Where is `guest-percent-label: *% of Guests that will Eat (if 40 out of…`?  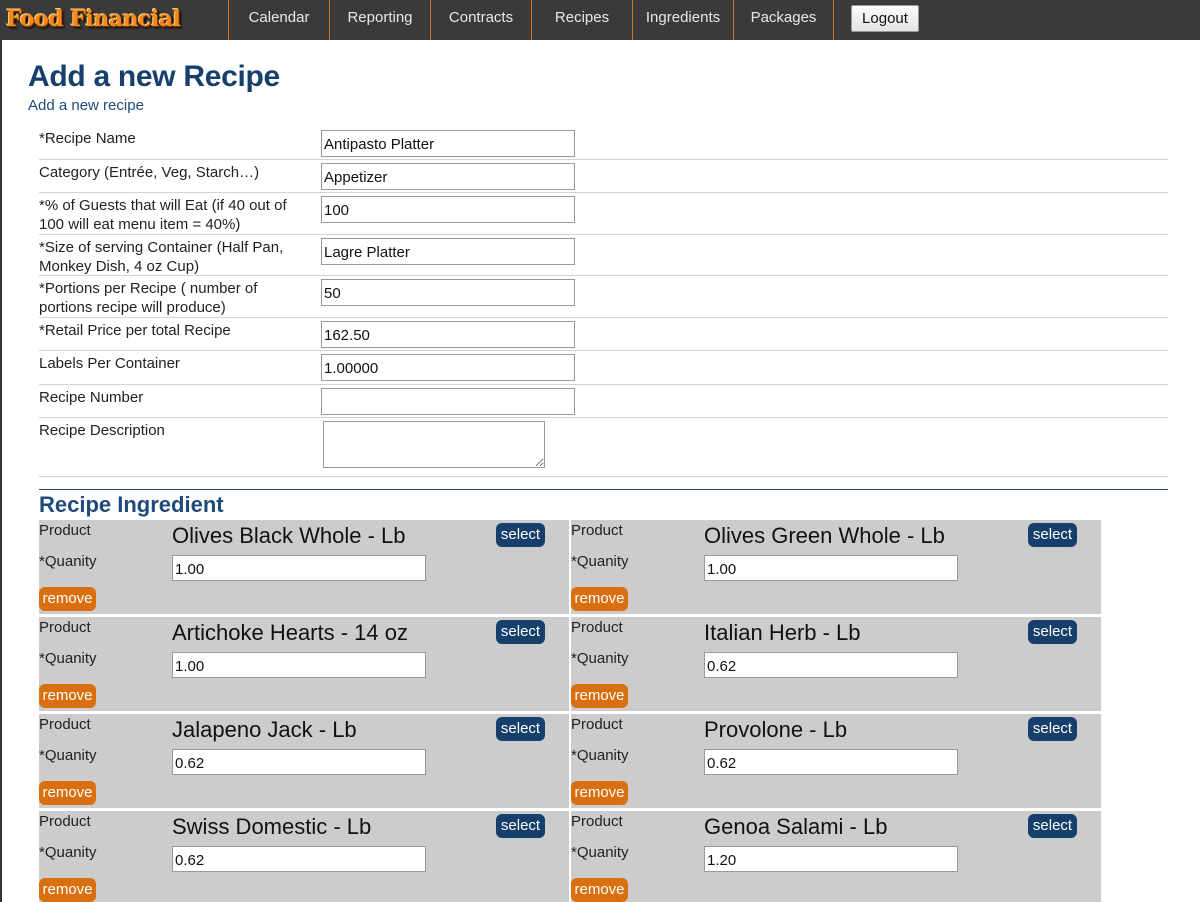 guest-percent-label: *% of Guests that will Eat (if 40 out of… is located at coordinates (163, 215).